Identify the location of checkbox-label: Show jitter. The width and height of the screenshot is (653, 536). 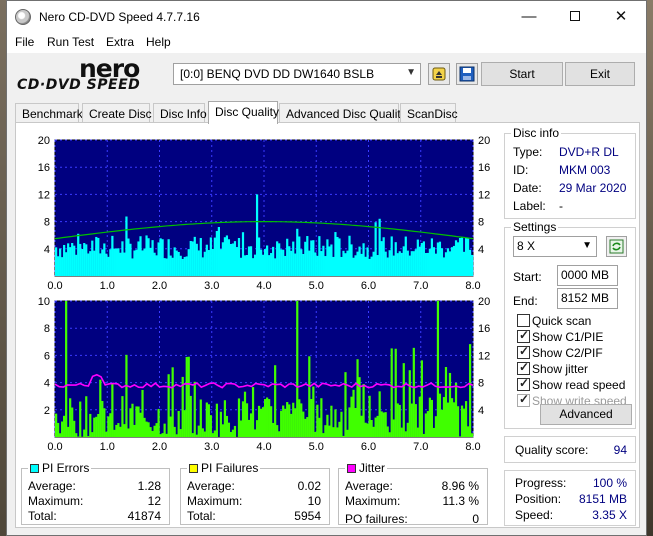
(560, 369).